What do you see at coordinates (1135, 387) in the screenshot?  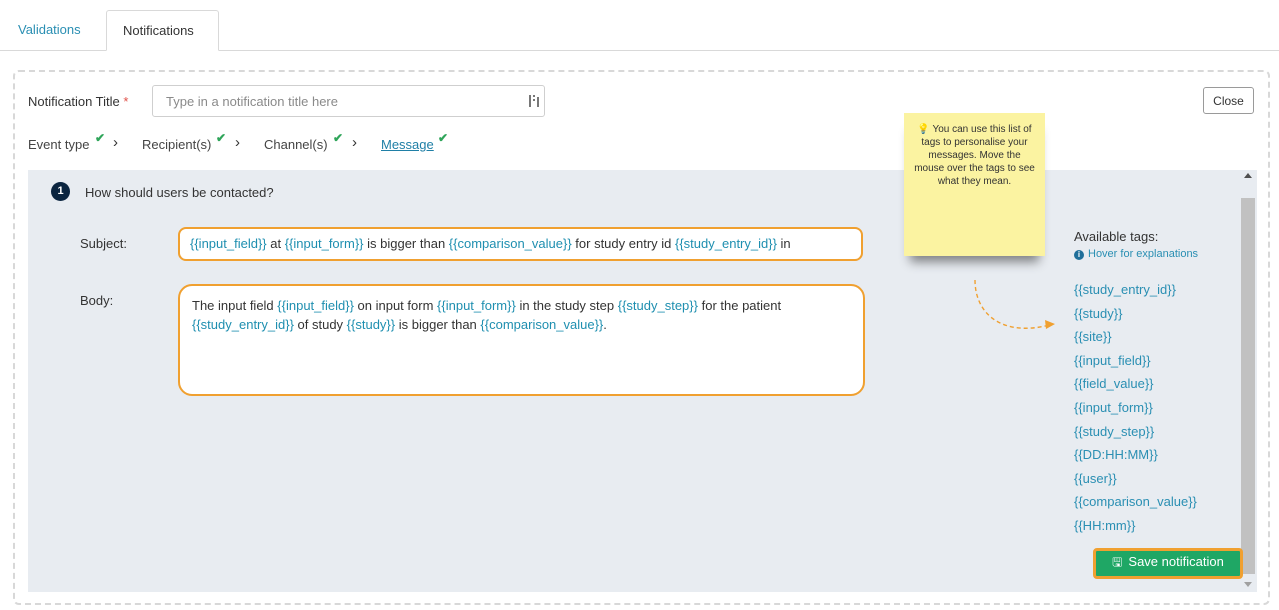 I see `tag-item: {{field_value}}` at bounding box center [1135, 387].